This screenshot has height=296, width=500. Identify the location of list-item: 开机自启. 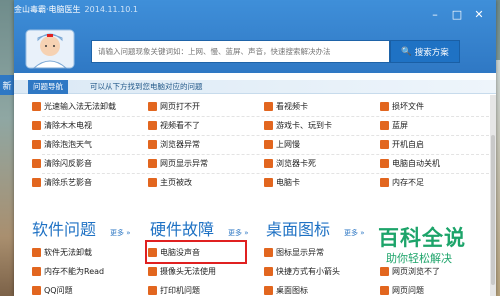
(402, 144).